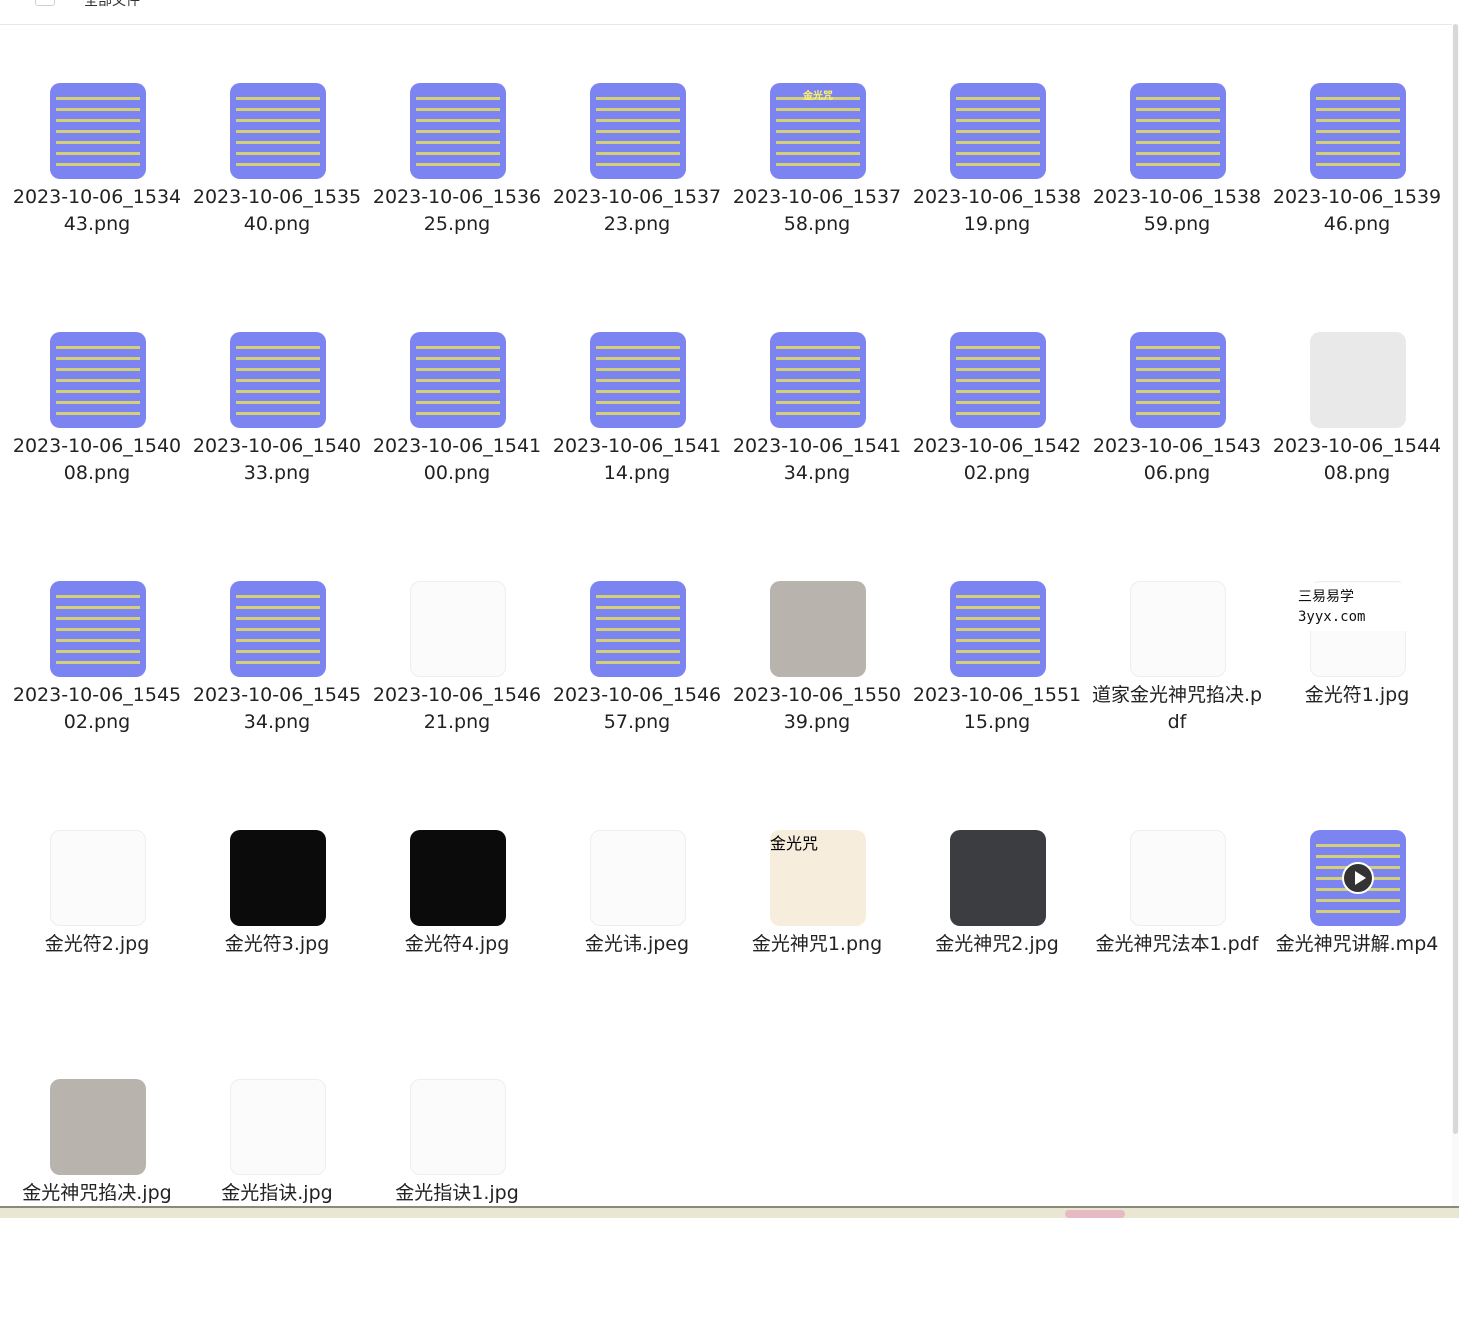  I want to click on file-item: 2023-10-06_154114.png, so click(637, 456).